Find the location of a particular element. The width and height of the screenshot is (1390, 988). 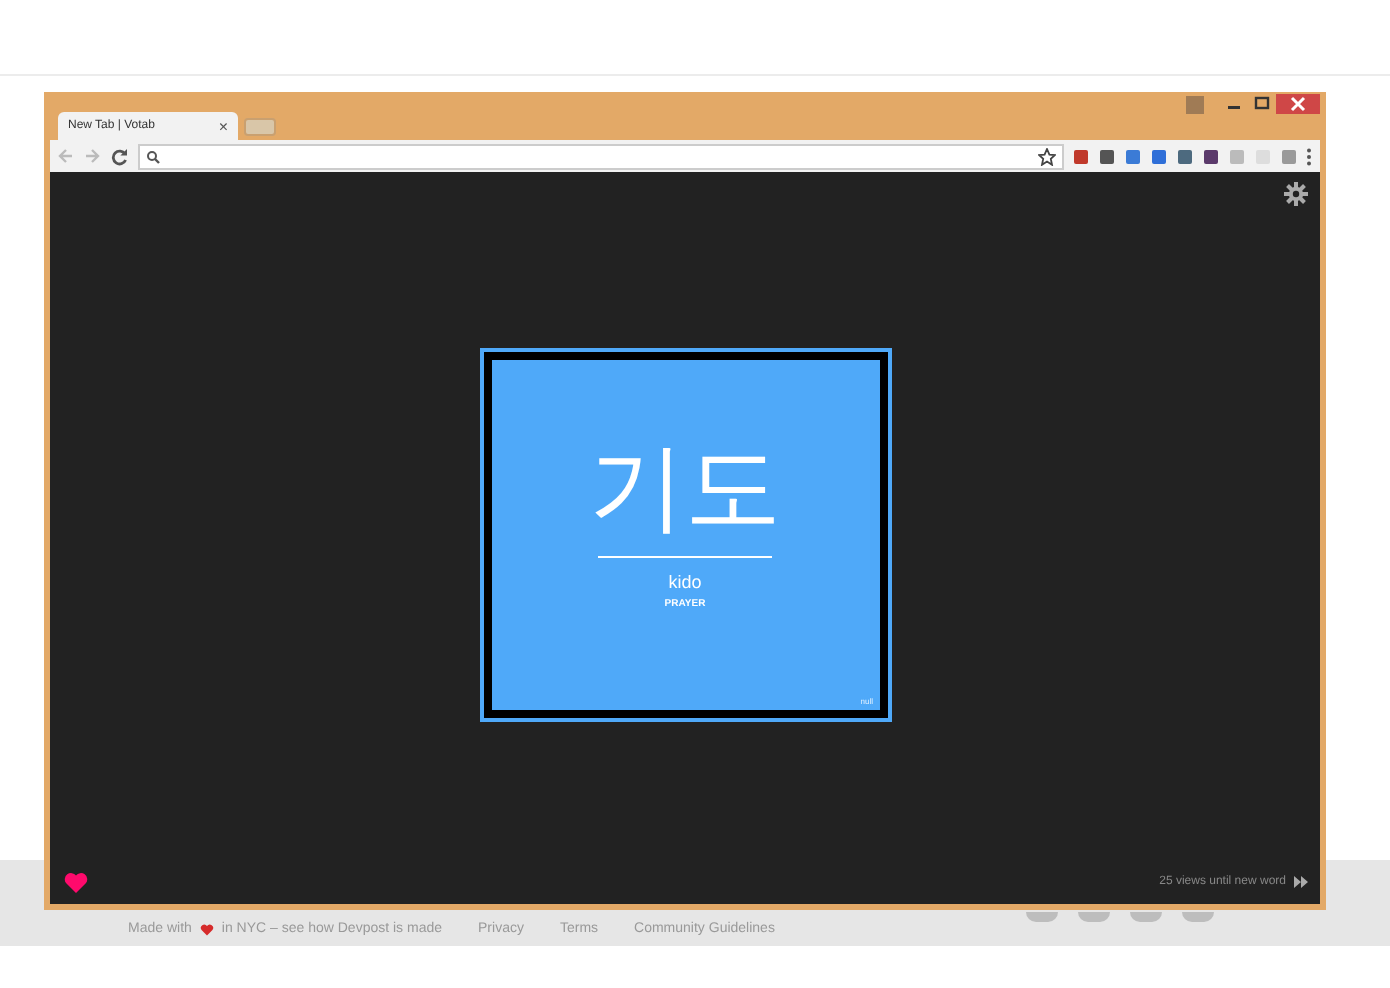

close-button is located at coordinates (1298, 104).